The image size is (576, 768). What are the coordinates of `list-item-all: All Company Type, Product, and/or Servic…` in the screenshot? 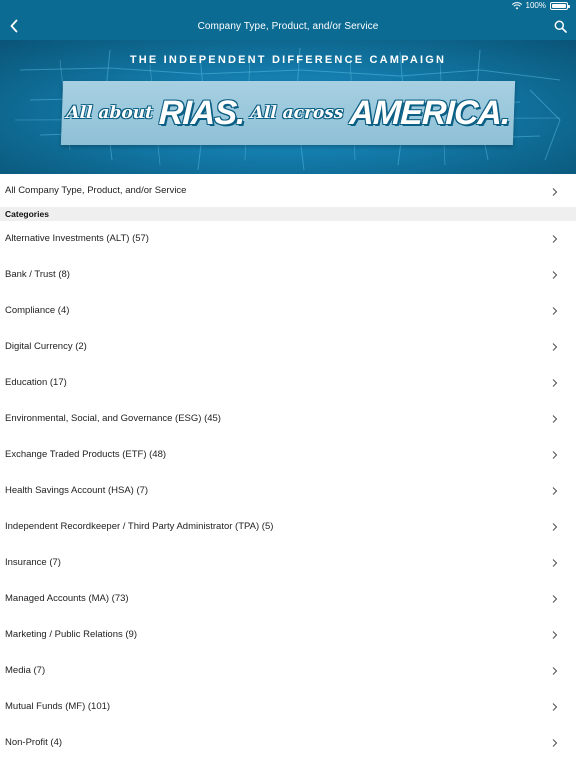 It's located at (288, 190).